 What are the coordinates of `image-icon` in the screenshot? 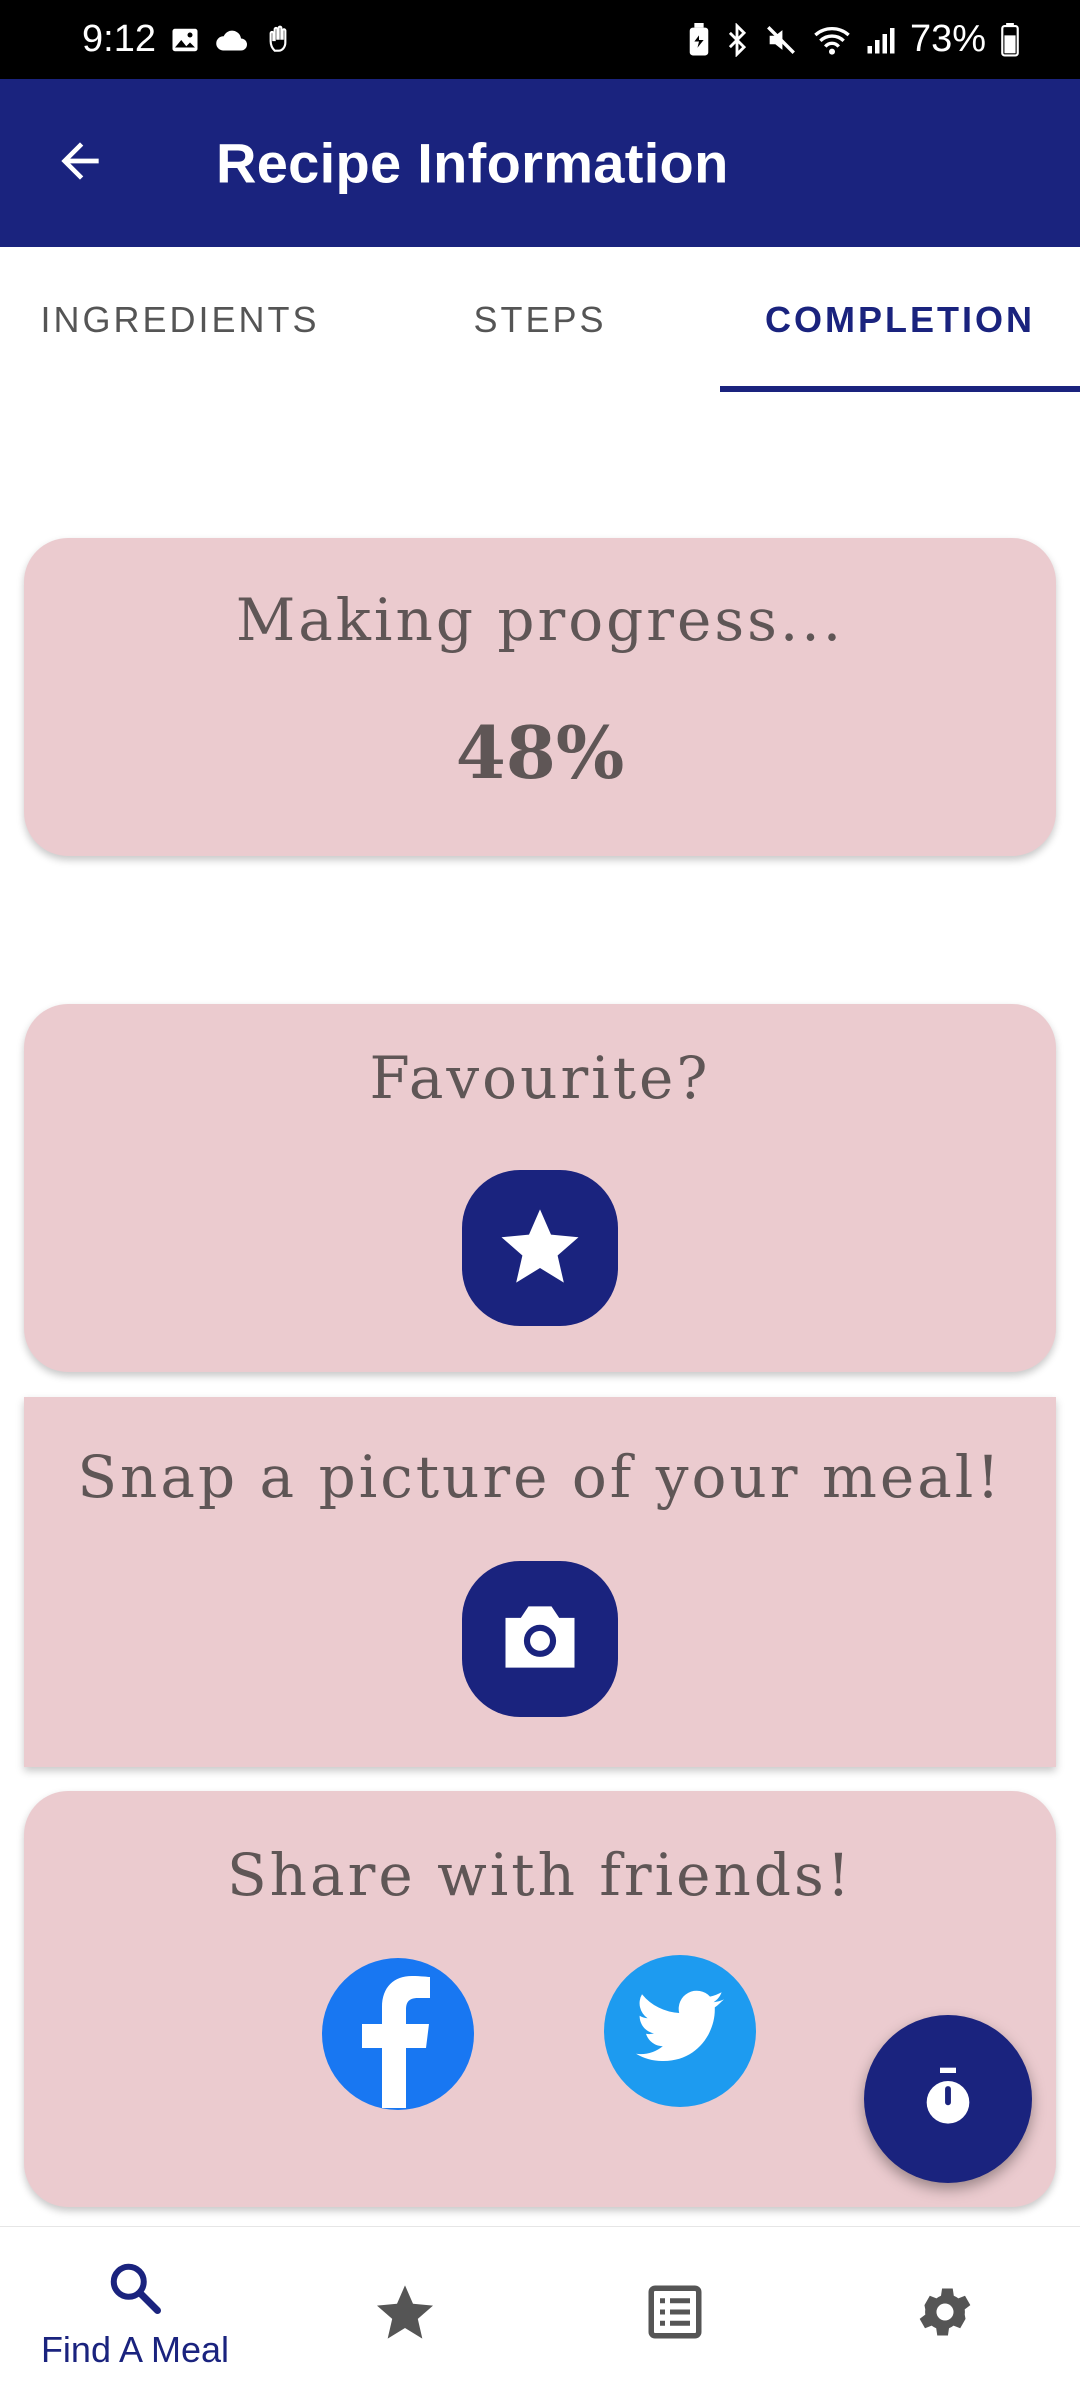 It's located at (185, 40).